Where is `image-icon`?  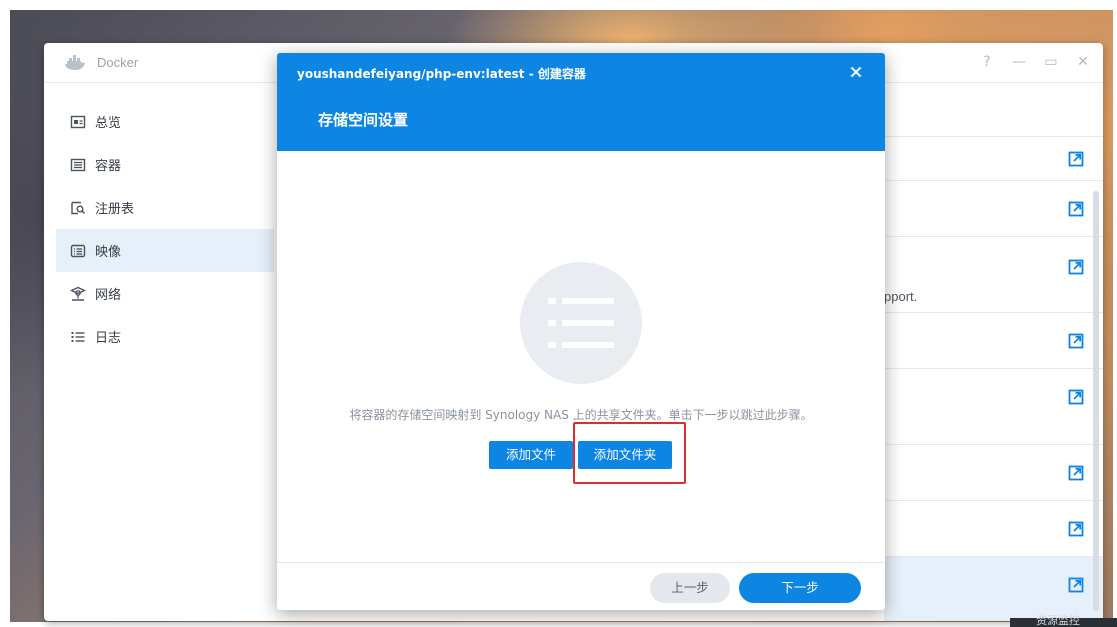 image-icon is located at coordinates (78, 251).